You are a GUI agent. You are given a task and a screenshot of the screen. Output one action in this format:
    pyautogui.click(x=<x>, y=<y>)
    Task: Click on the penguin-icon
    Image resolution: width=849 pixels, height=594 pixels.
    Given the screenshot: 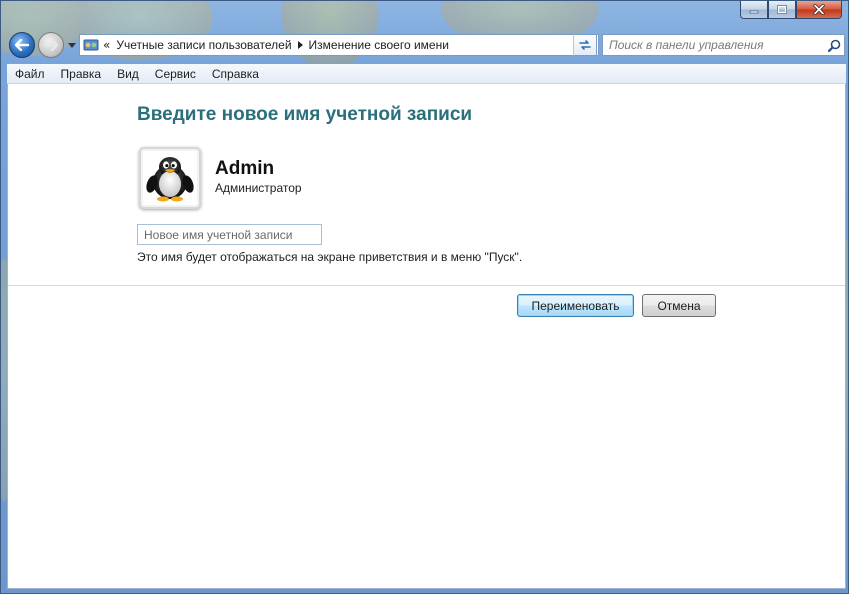 What is the action you would take?
    pyautogui.click(x=170, y=179)
    